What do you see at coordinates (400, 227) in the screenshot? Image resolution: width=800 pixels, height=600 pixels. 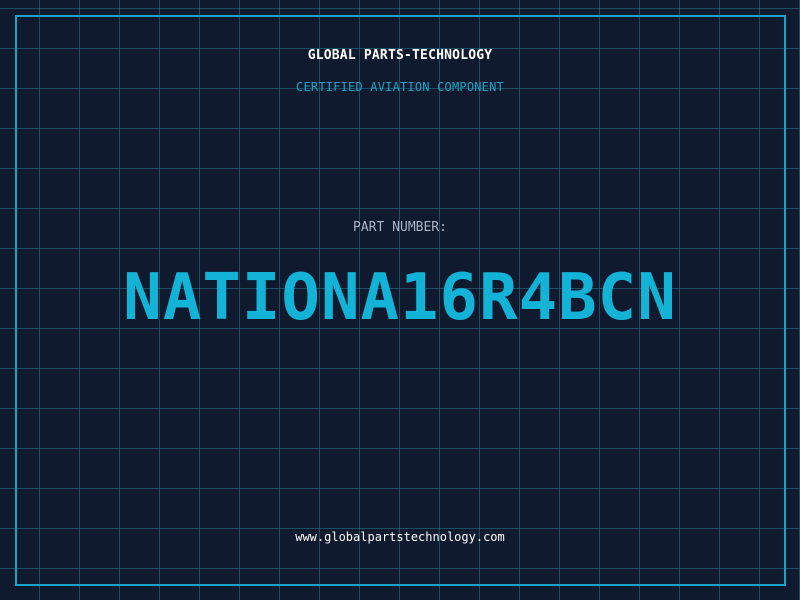 I see `part-number-label: PART NUMBER:` at bounding box center [400, 227].